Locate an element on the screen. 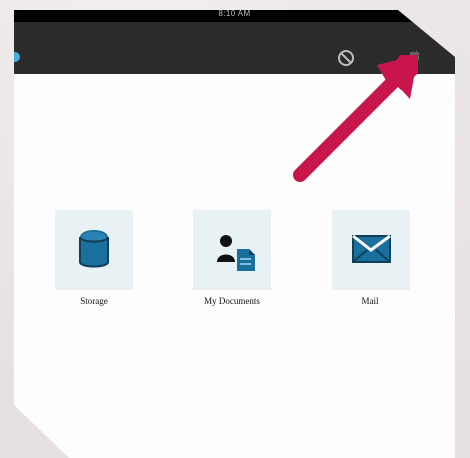 The height and width of the screenshot is (458, 470). annotation-arrow is located at coordinates (355, 118).